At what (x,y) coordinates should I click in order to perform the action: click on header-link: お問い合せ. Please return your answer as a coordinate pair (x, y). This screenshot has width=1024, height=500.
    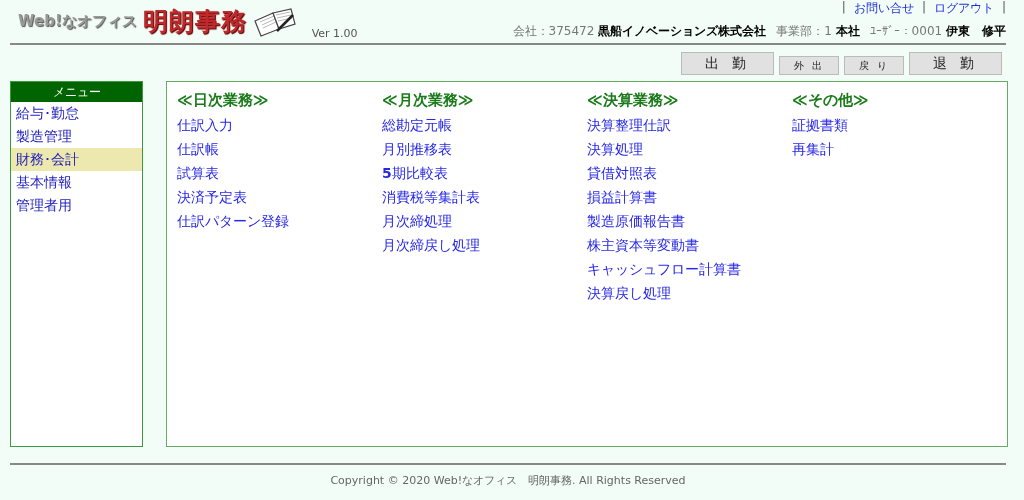
    Looking at the image, I should click on (883, 8).